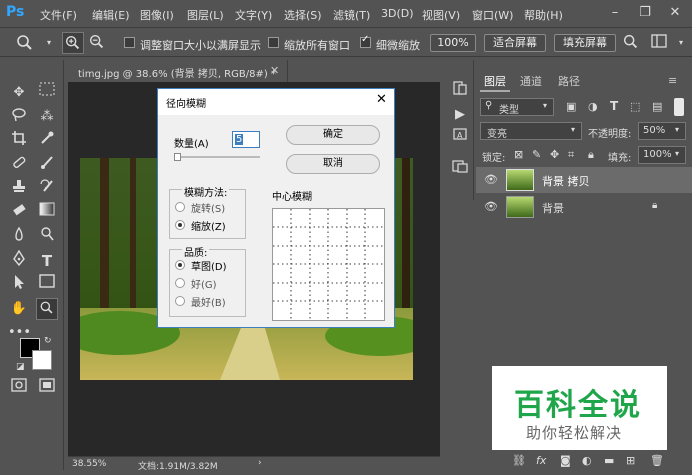 This screenshot has height=475, width=692. What do you see at coordinates (365, 41) in the screenshot?
I see `scrubby-zoom-checkbox` at bounding box center [365, 41].